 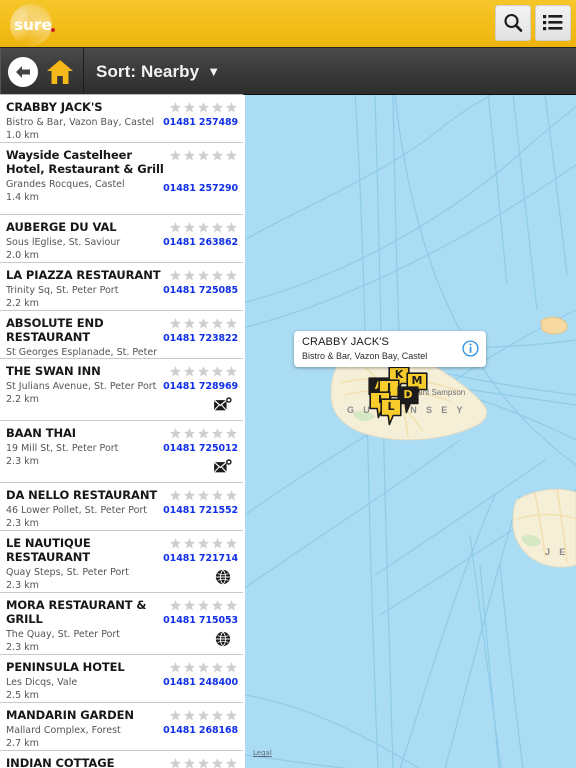 What do you see at coordinates (470, 348) in the screenshot?
I see `info-button` at bounding box center [470, 348].